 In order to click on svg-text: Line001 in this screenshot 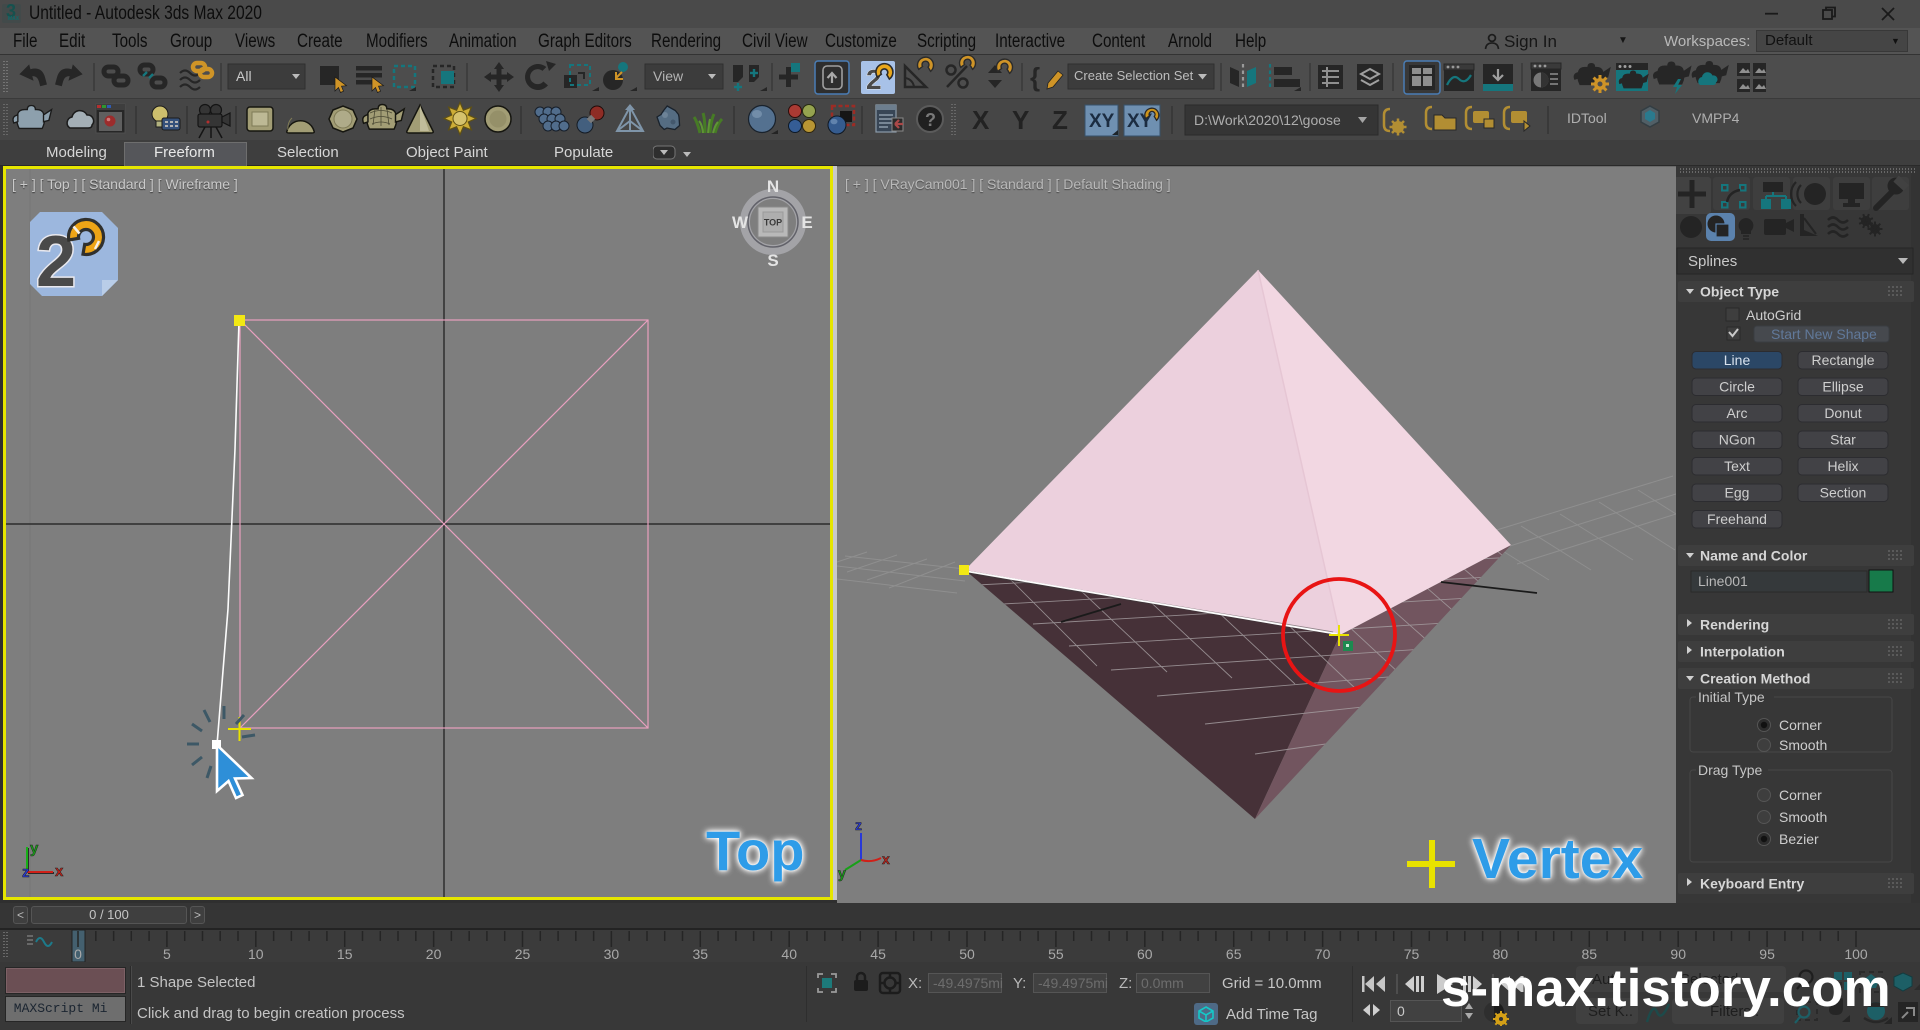, I will do `click(1723, 581)`.